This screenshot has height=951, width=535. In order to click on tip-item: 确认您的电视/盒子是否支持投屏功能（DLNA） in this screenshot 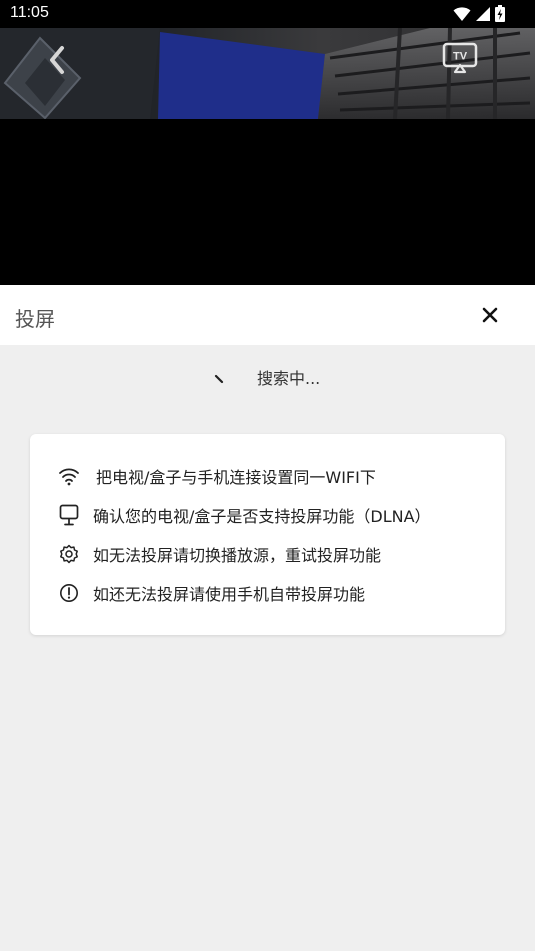, I will do `click(244, 515)`.